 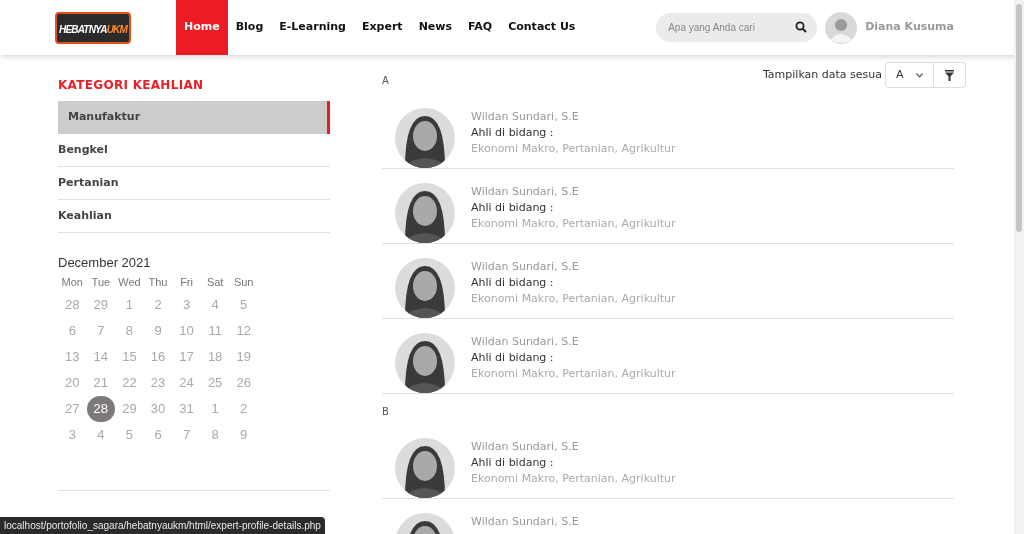 What do you see at coordinates (909, 75) in the screenshot?
I see `sort-select: A` at bounding box center [909, 75].